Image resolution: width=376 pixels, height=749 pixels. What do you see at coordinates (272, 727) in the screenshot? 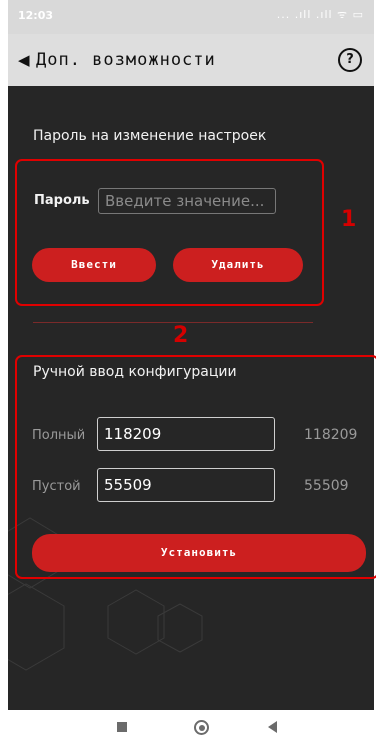
I see `back-icon` at bounding box center [272, 727].